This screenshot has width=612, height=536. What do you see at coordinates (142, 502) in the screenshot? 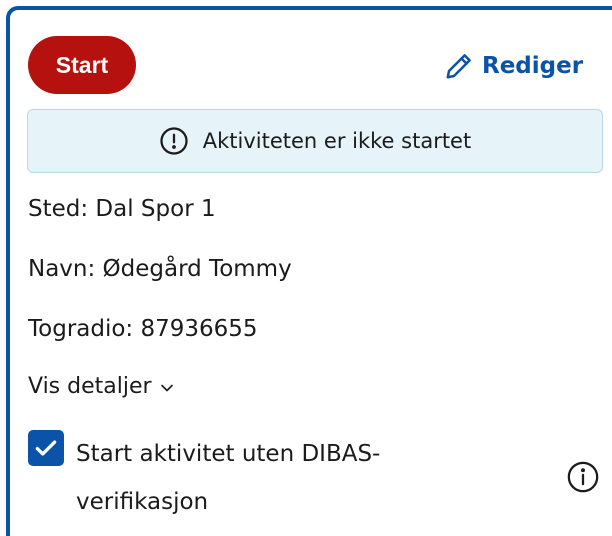
I see `skip-dibas-label-line2: verifikasjon` at bounding box center [142, 502].